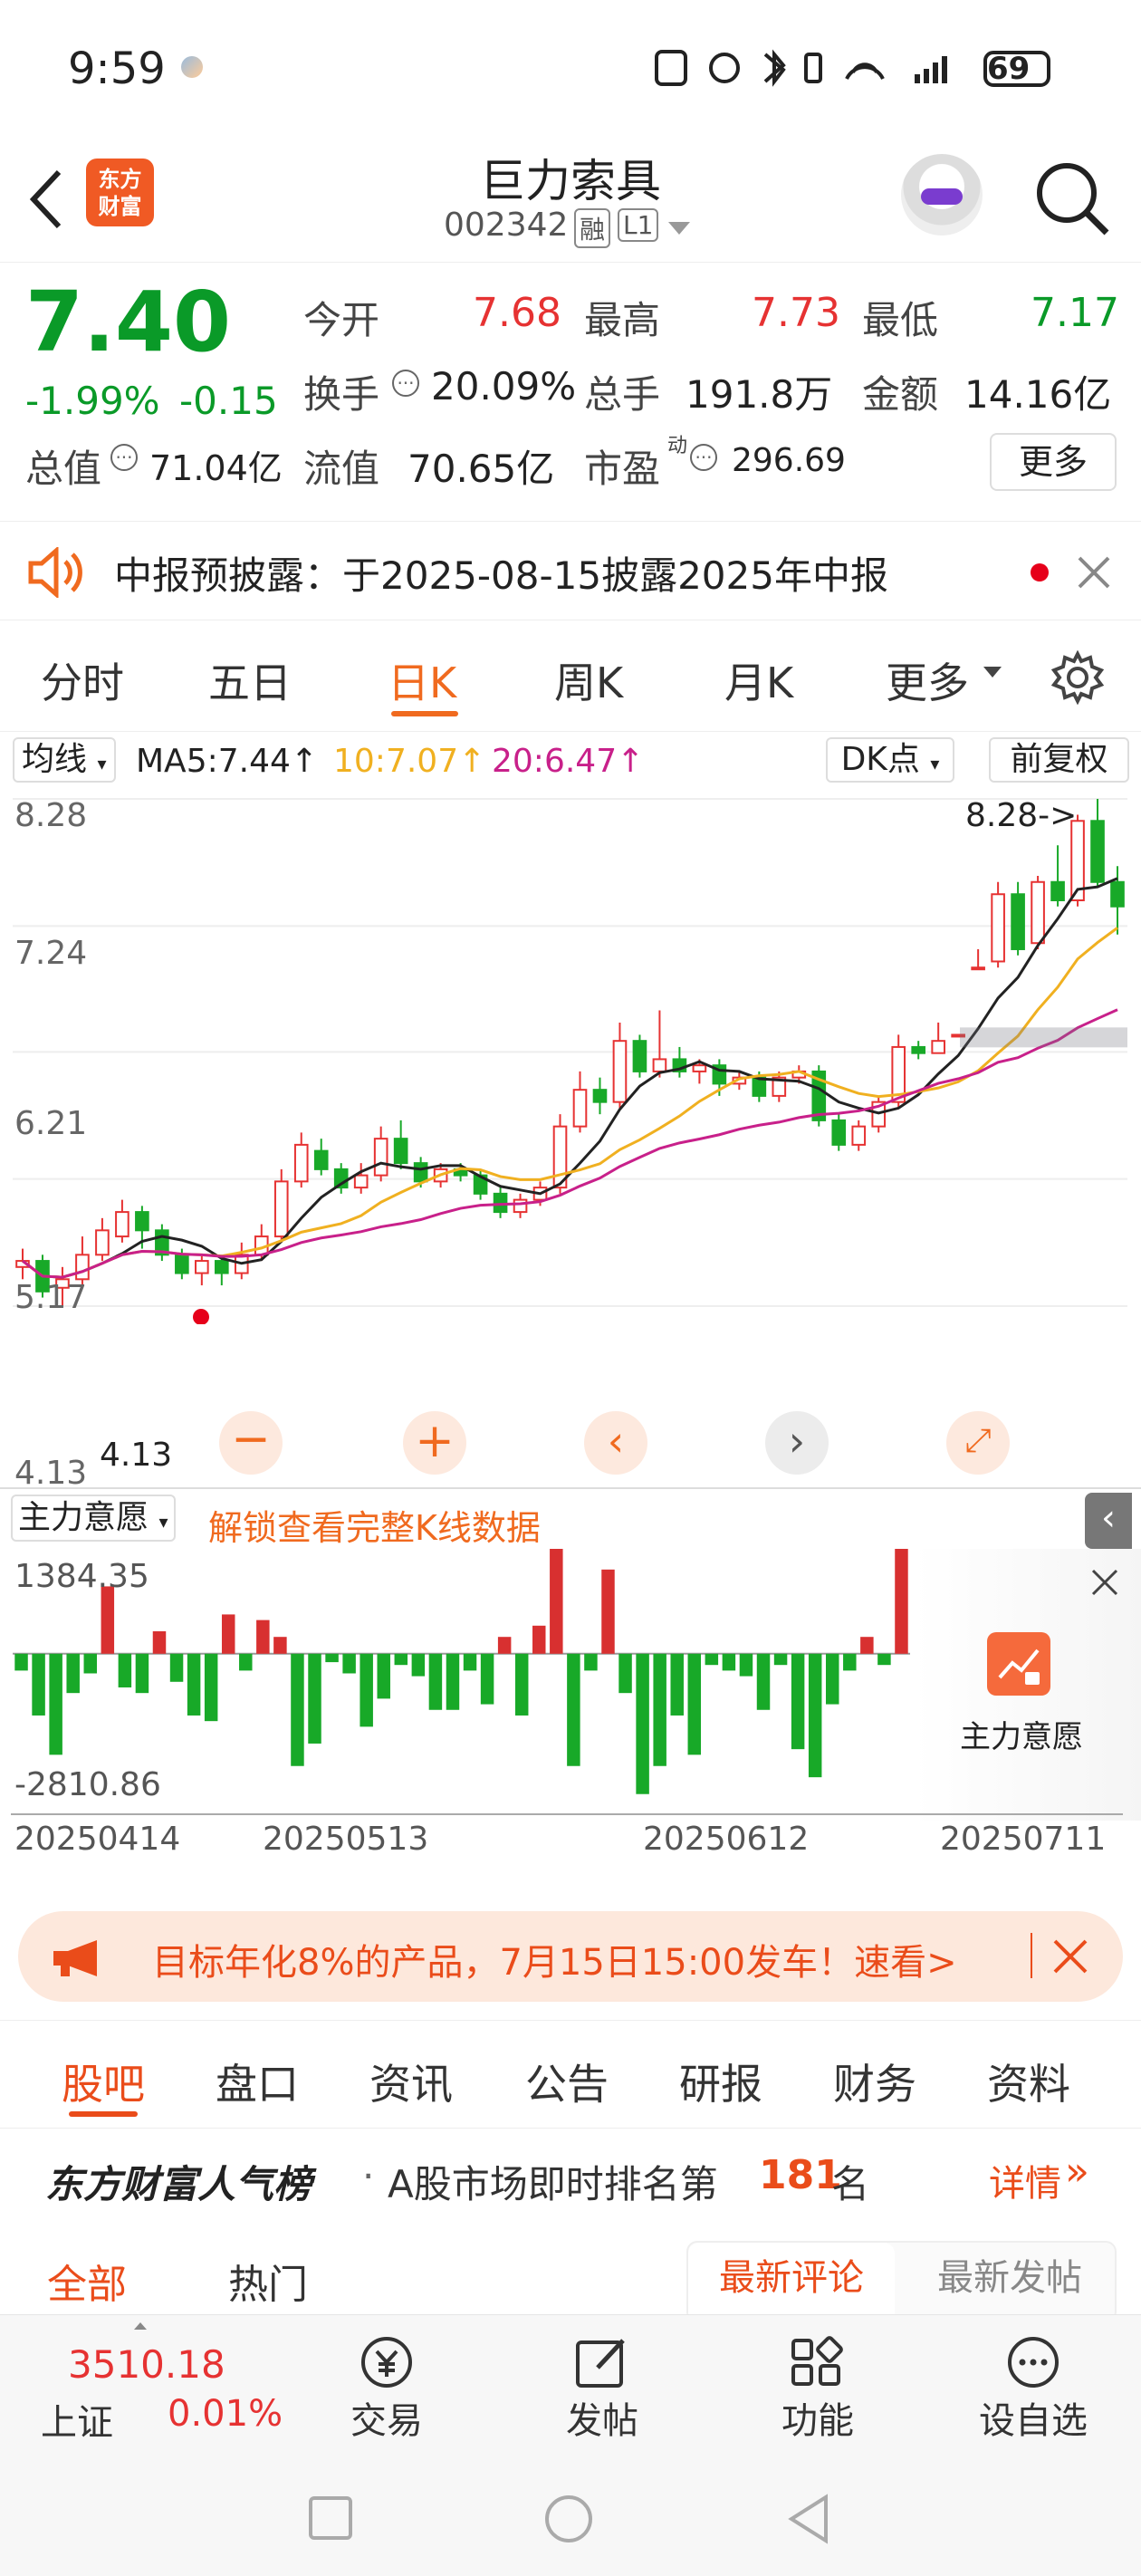  What do you see at coordinates (758, 680) in the screenshot?
I see `tab-monthly-k: 月K` at bounding box center [758, 680].